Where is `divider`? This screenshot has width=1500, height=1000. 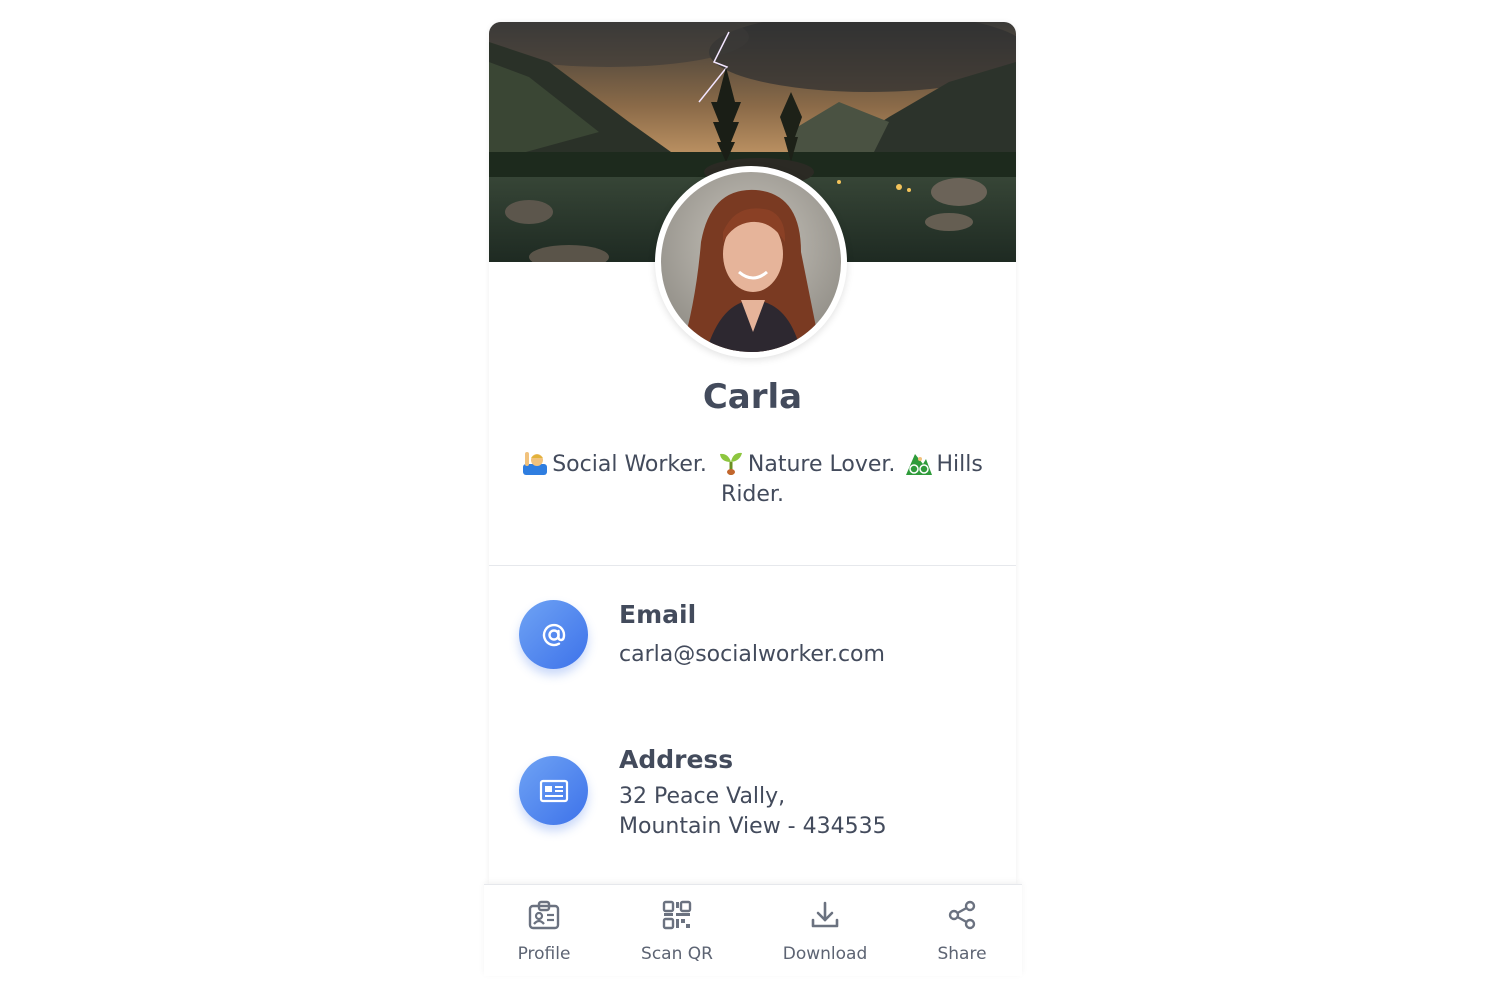 divider is located at coordinates (752, 565).